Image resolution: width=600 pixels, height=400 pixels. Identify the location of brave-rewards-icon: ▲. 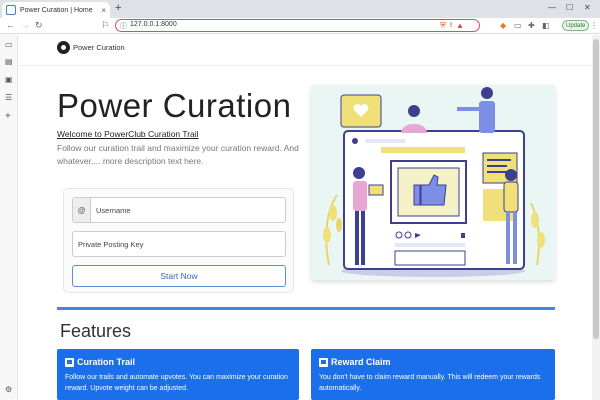
(460, 25).